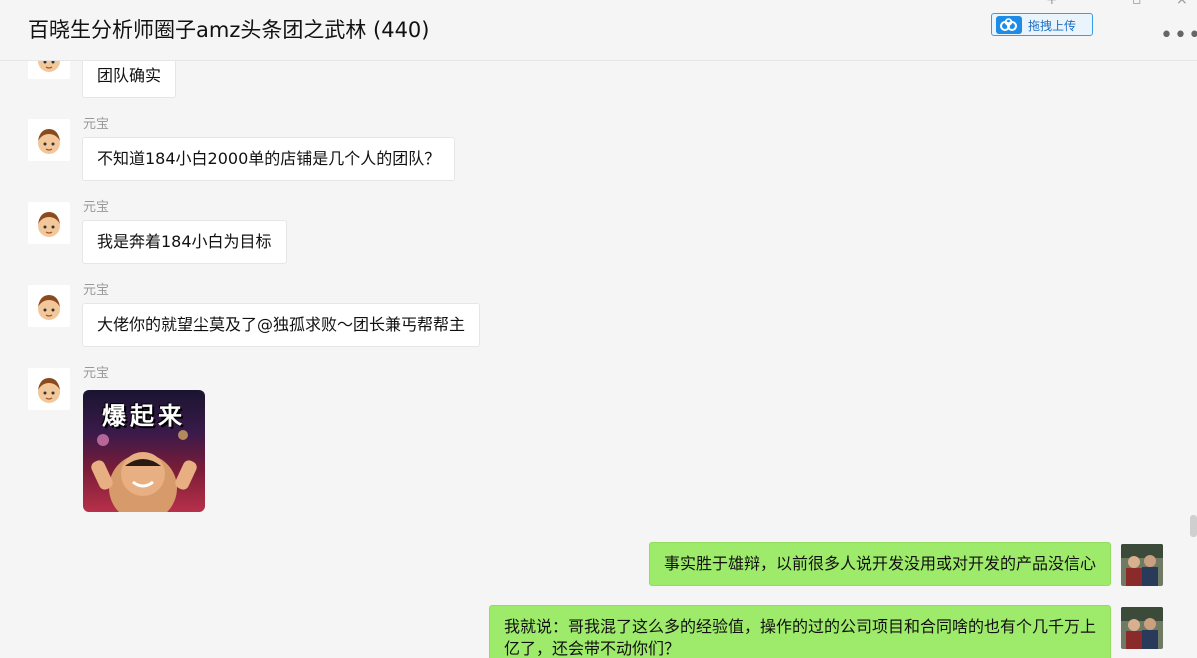 This screenshot has height=658, width=1197. I want to click on popout-icon: ▫, so click(1137, 4).